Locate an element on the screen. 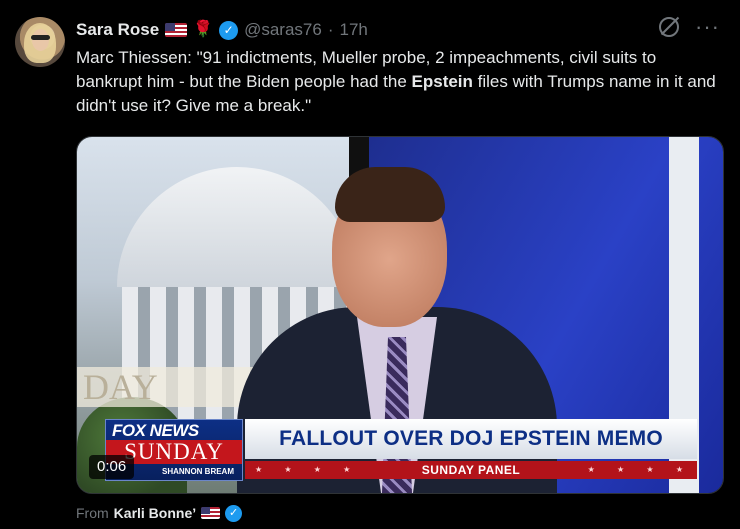 This screenshot has height=529, width=740. backdrop-day-text: DAY is located at coordinates (165, 387).